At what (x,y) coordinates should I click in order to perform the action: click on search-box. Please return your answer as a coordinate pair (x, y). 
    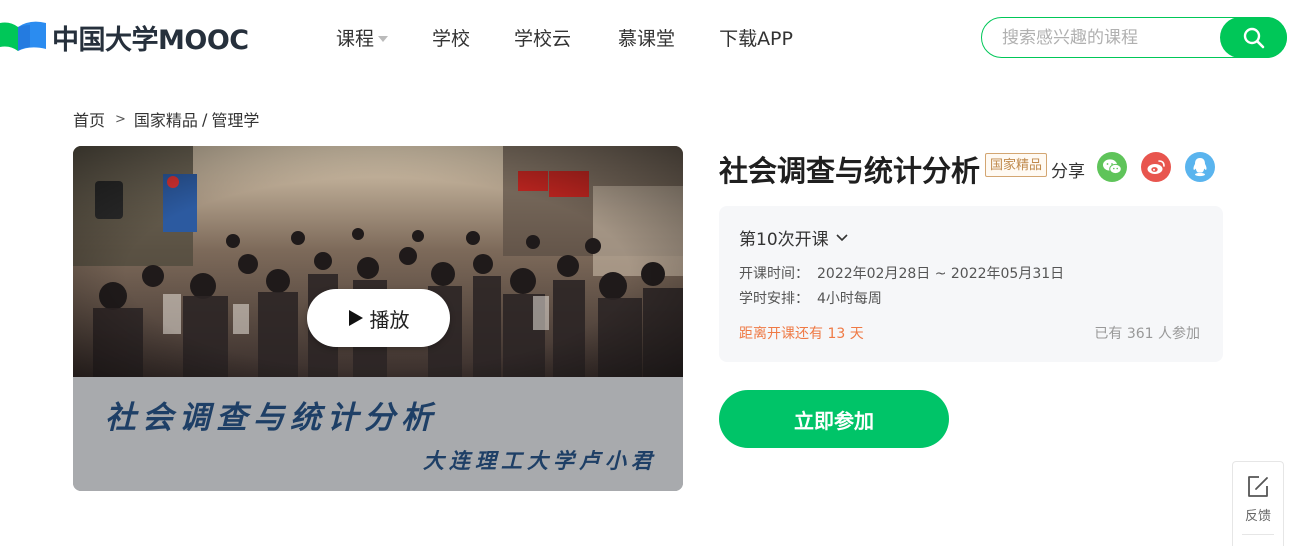
    Looking at the image, I should click on (1134, 37).